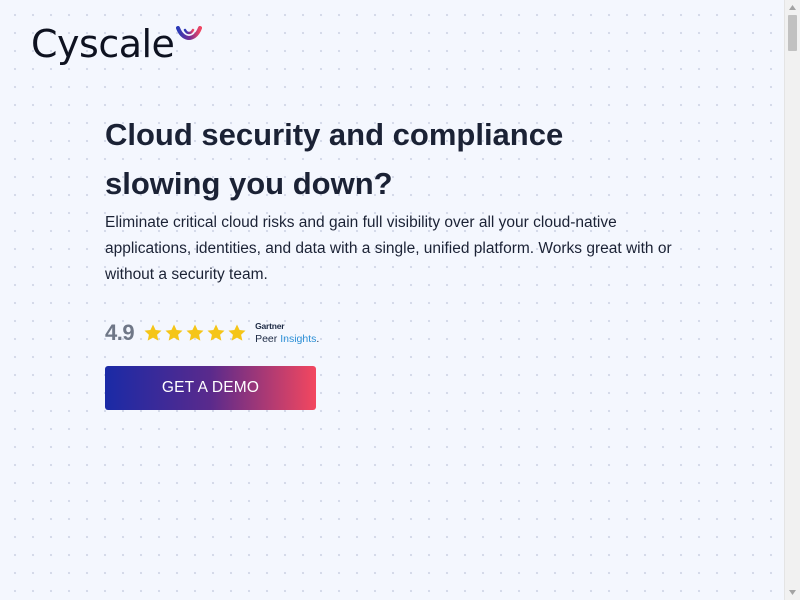  Describe the element at coordinates (792, 592) in the screenshot. I see `scroll-down-arrow-icon` at that location.